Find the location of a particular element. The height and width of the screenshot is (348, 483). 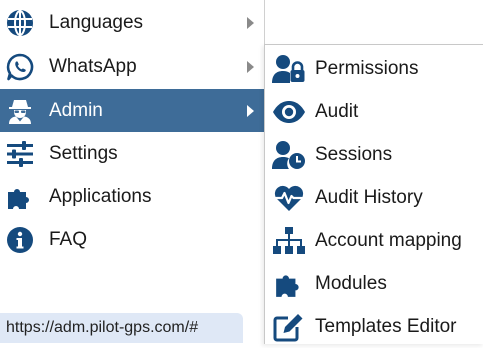

submenu-item-label: Modules is located at coordinates (351, 283).